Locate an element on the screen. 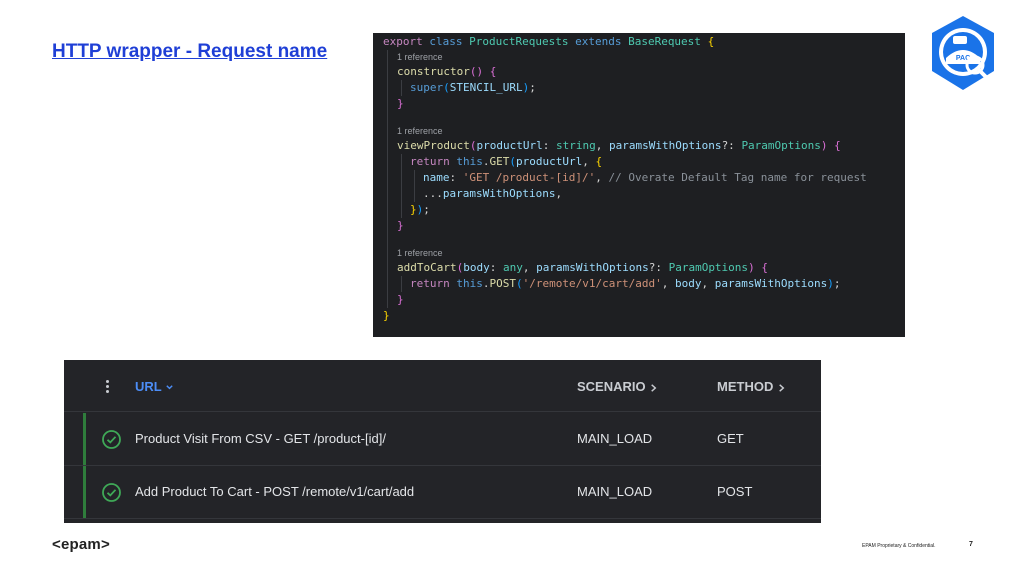  chevron-down-icon is located at coordinates (169, 386).